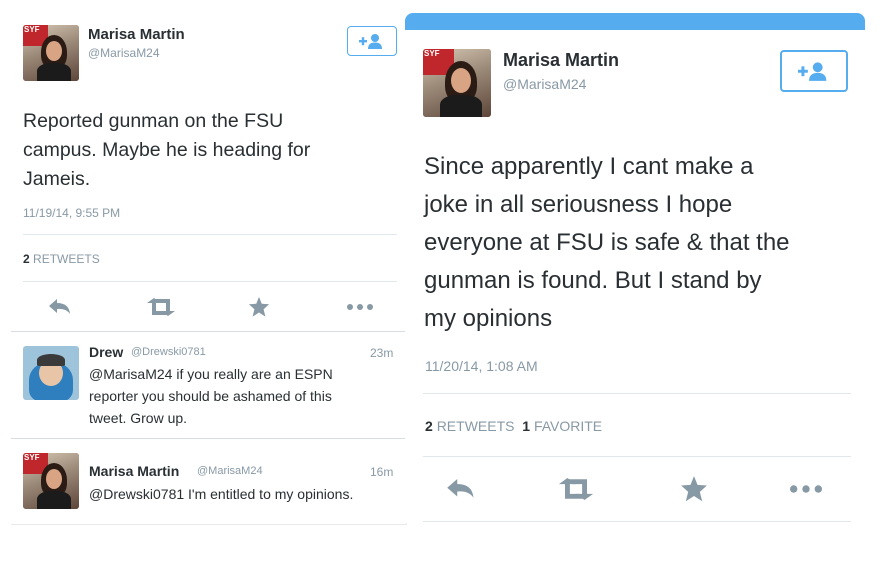 Image resolution: width=880 pixels, height=562 pixels. Describe the element at coordinates (138, 418) in the screenshot. I see `reply-text-line: tweet. Grow up.` at that location.